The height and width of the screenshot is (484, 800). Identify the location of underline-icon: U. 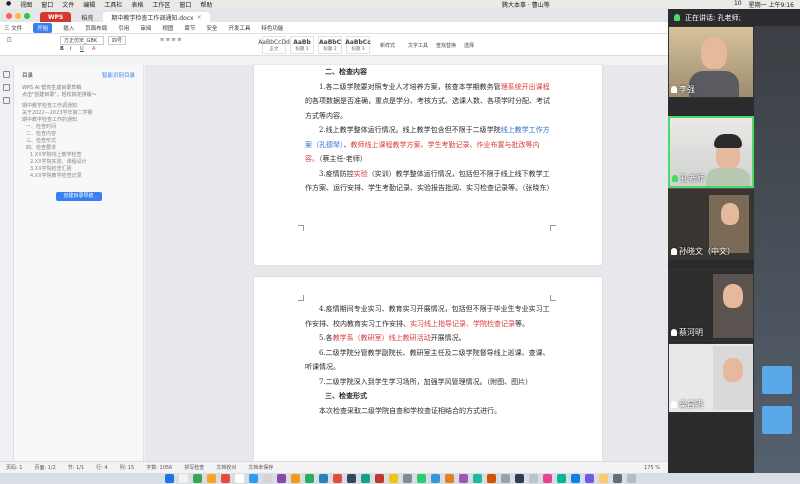
(82, 49).